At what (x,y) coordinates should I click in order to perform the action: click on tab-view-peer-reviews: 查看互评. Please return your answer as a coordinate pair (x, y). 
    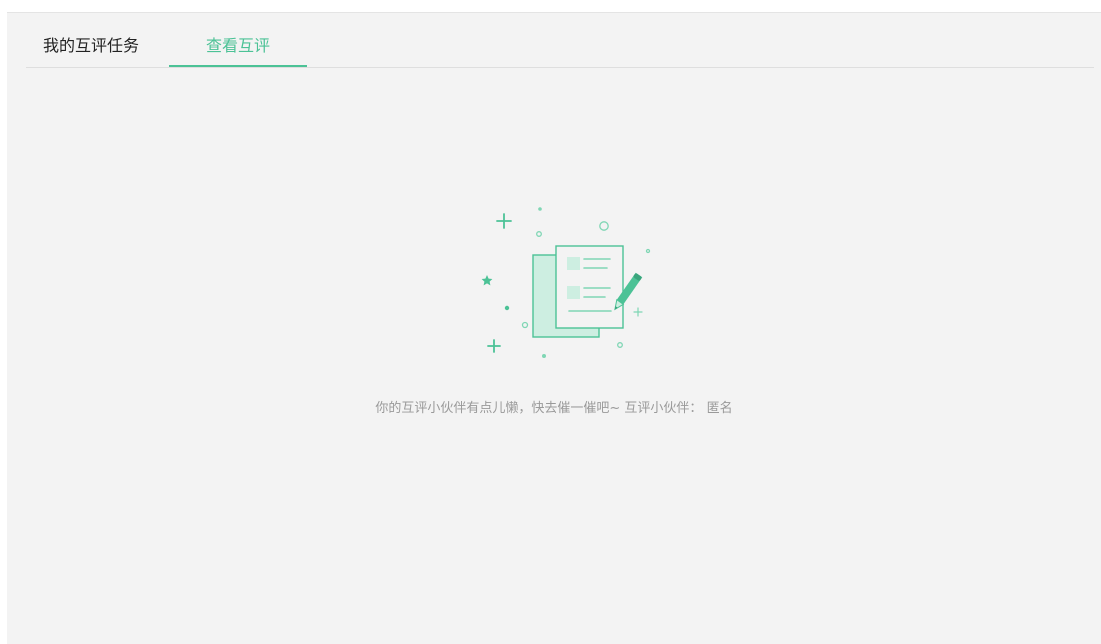
    Looking at the image, I should click on (238, 50).